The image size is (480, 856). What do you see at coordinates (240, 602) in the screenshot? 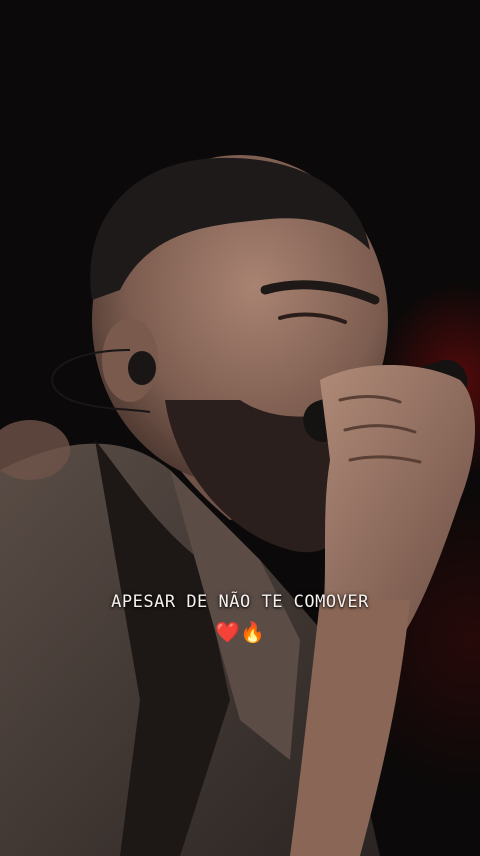
I see `caption-text: APESAR DE NÃO TE COMOVER` at bounding box center [240, 602].